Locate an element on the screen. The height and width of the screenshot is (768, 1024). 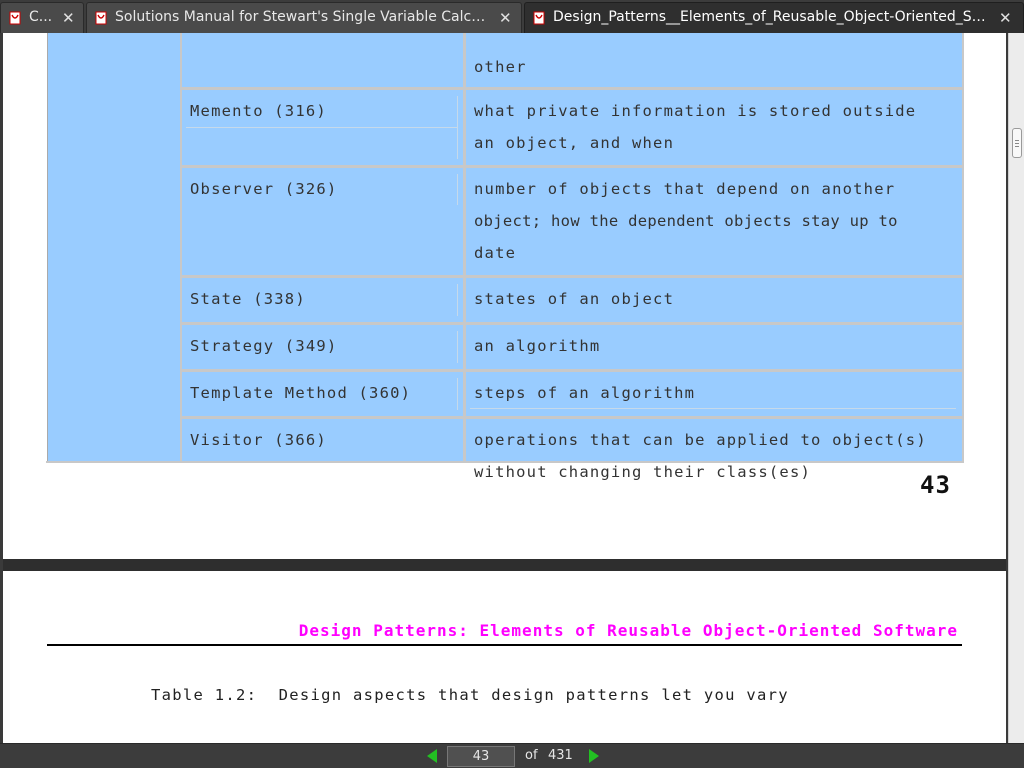
page-navigation-bar: of 431 is located at coordinates (512, 755).